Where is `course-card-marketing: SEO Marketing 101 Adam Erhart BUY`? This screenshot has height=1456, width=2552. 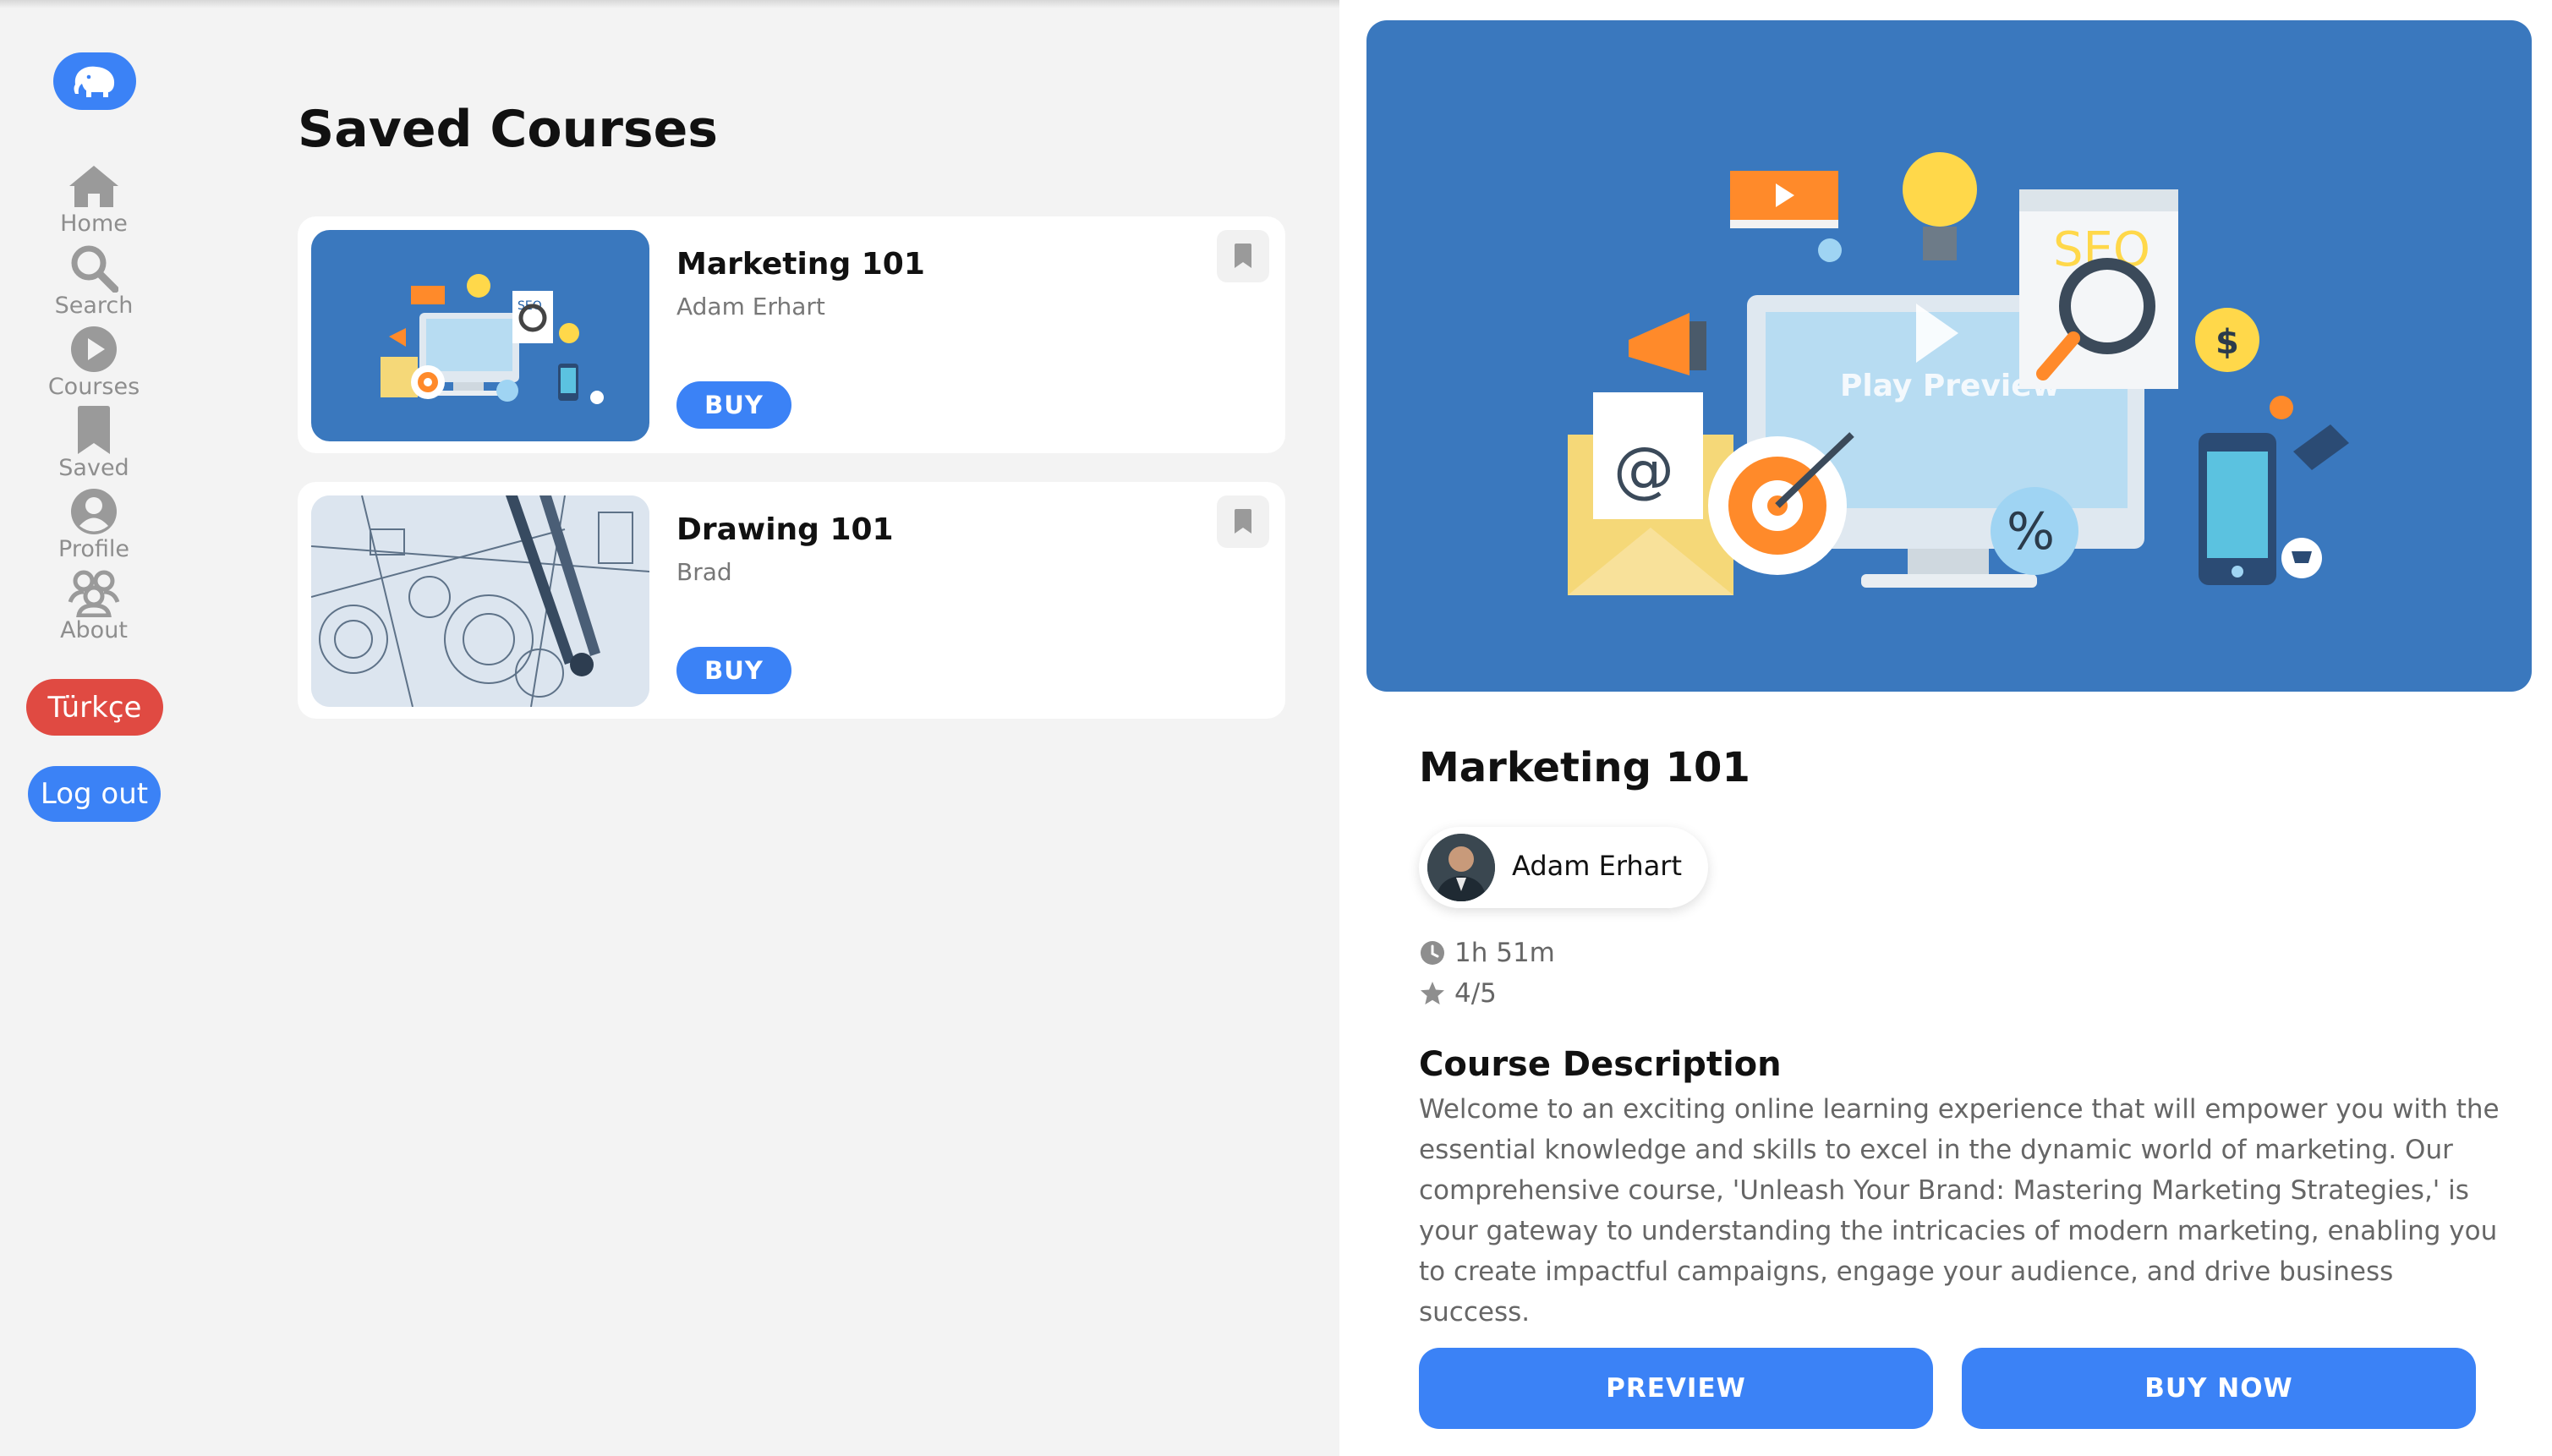 course-card-marketing: SEO Marketing 101 Adam Erhart BUY is located at coordinates (792, 334).